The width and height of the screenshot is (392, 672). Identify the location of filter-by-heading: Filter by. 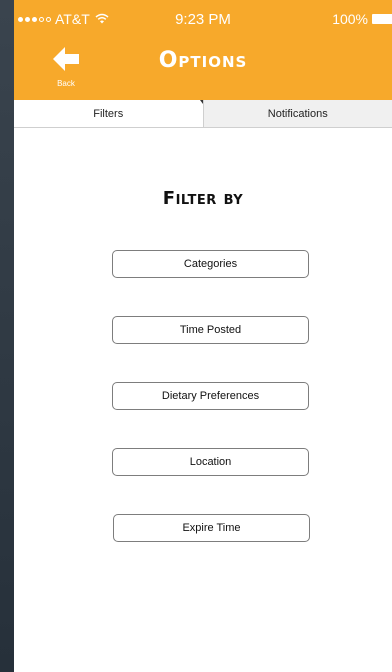
(203, 198).